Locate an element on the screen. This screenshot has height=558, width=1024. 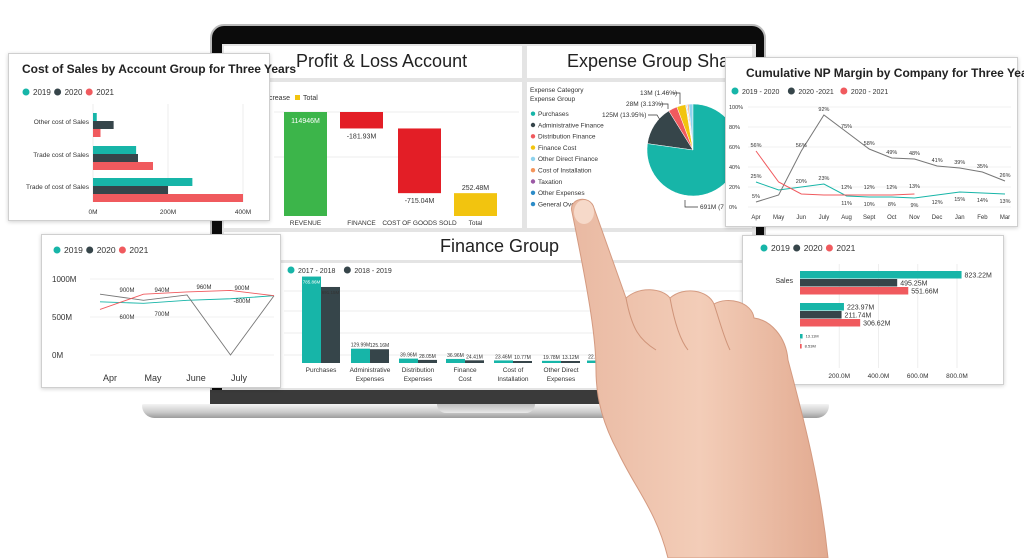
category-label: Trade of cost of Sales is located at coordinates (58, 187).